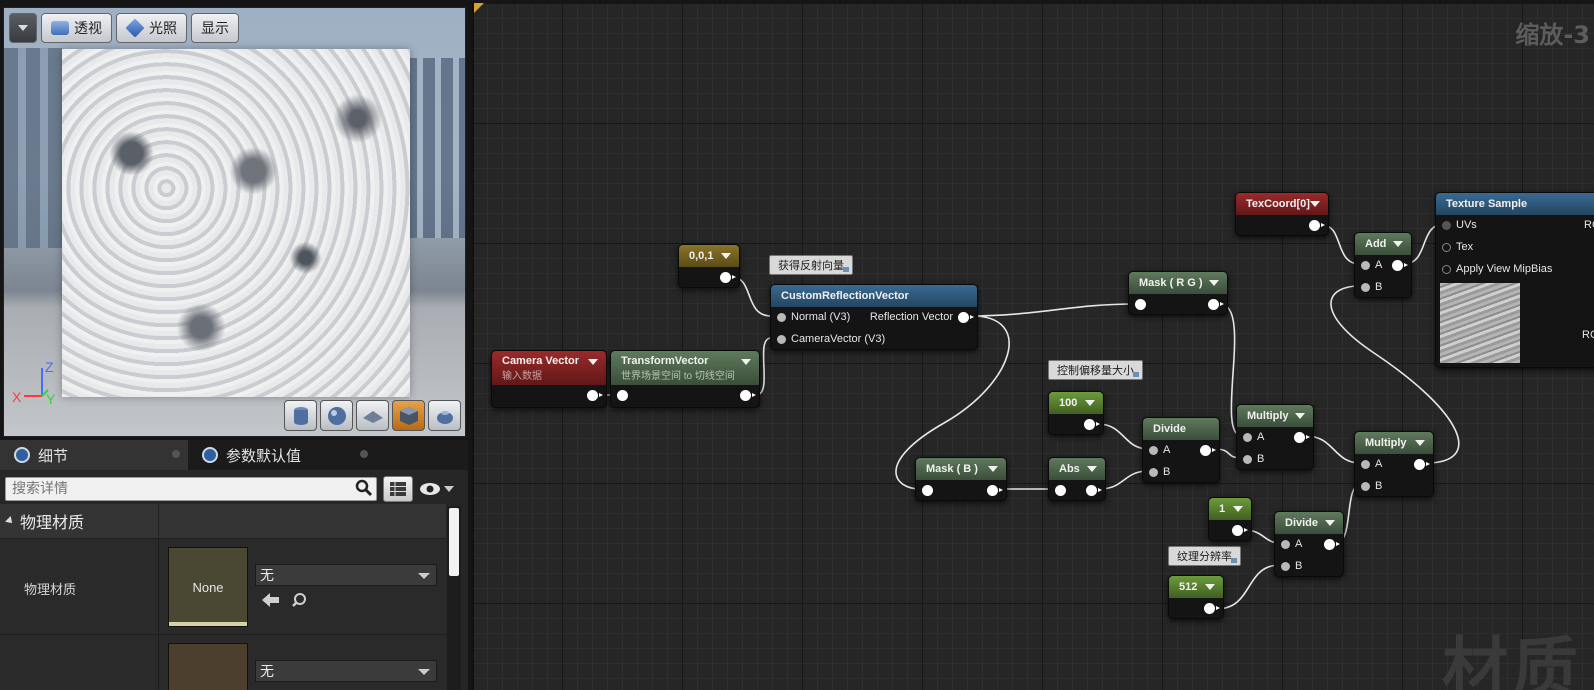  I want to click on texcoord-node: TexCoord[0], so click(1282, 214).